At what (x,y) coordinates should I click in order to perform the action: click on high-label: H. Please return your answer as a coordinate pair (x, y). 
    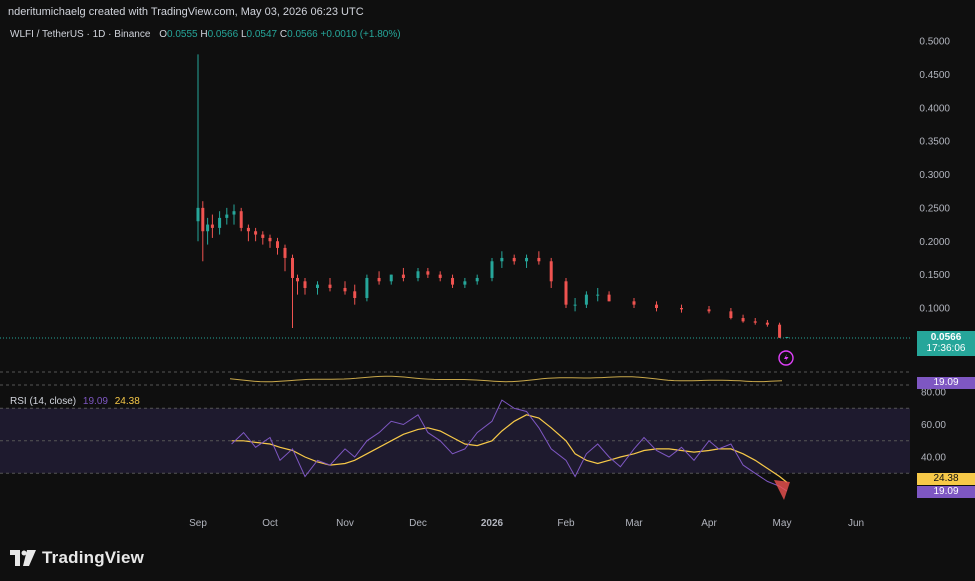
    Looking at the image, I should click on (204, 34).